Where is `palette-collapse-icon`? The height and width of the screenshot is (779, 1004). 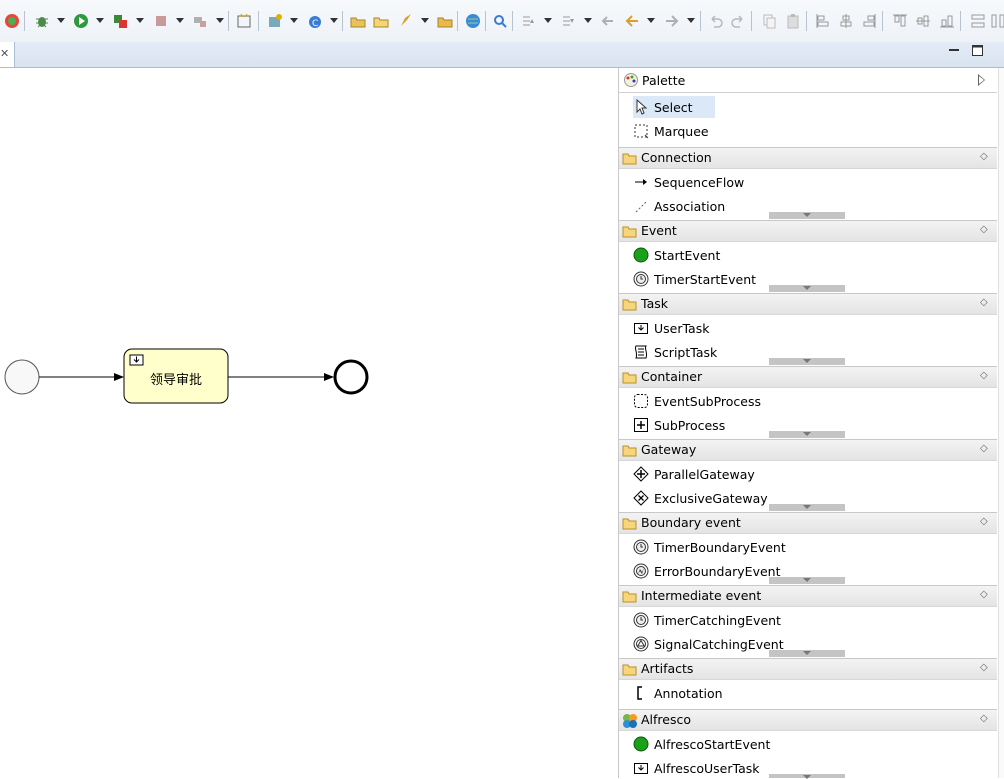
palette-collapse-icon is located at coordinates (981, 80).